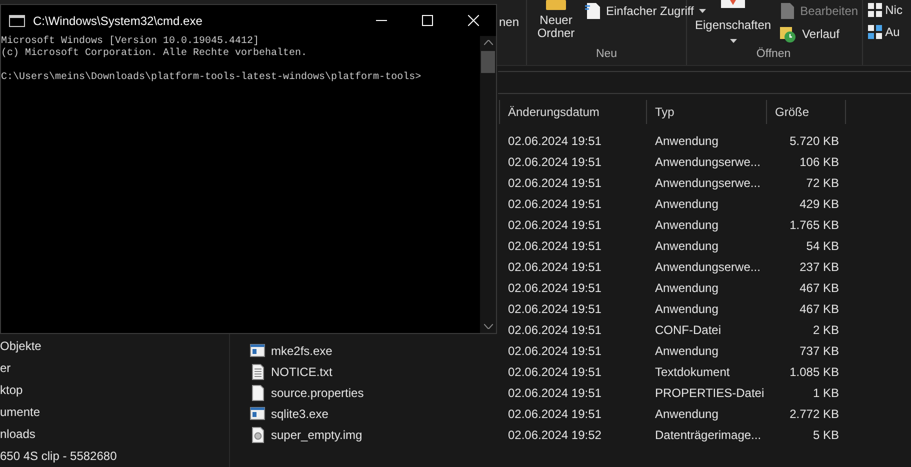  Describe the element at coordinates (573, 112) in the screenshot. I see `column-header: Änderungsdatum` at that location.